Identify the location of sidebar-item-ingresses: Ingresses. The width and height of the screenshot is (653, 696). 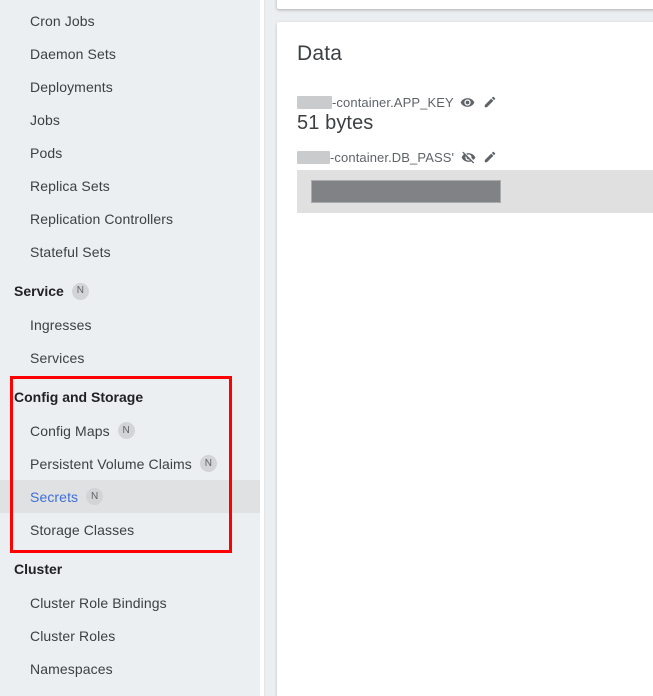
(130, 324).